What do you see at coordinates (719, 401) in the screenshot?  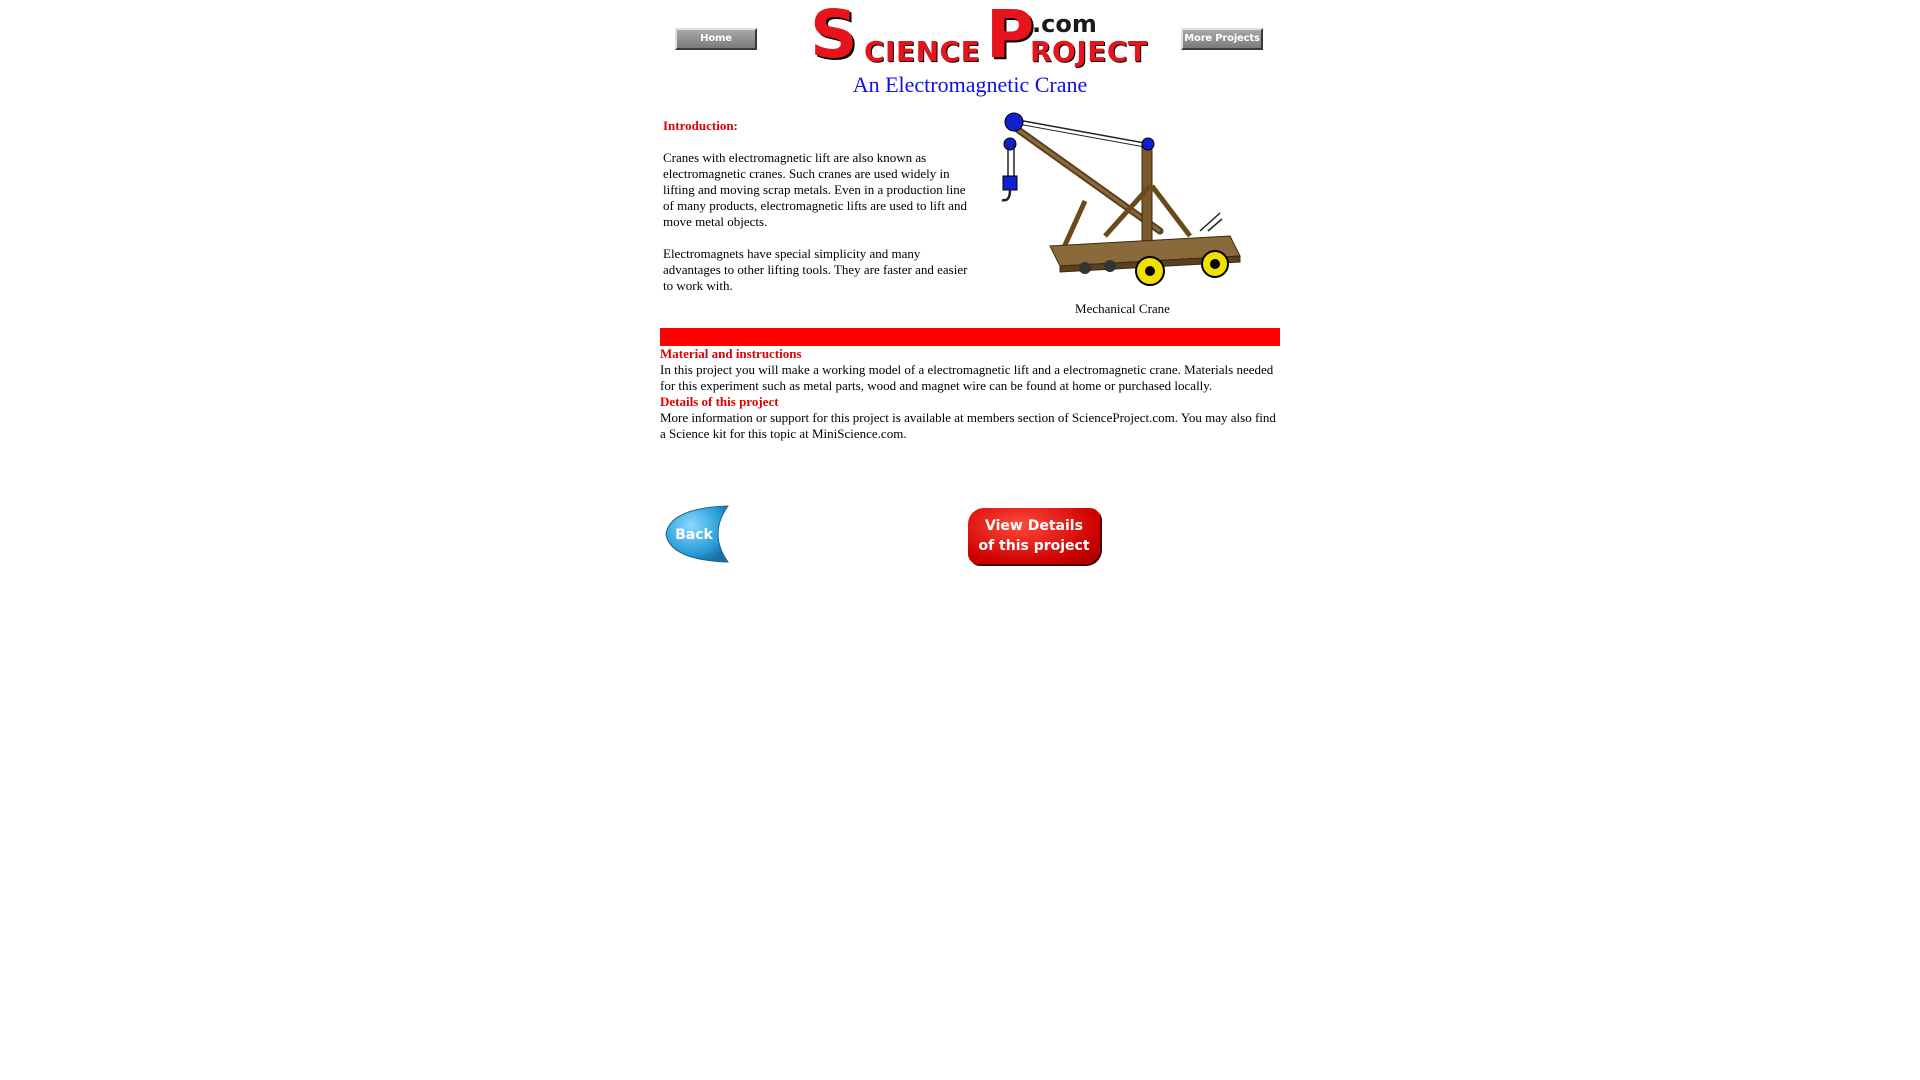 I see `details-heading: Details of this project` at bounding box center [719, 401].